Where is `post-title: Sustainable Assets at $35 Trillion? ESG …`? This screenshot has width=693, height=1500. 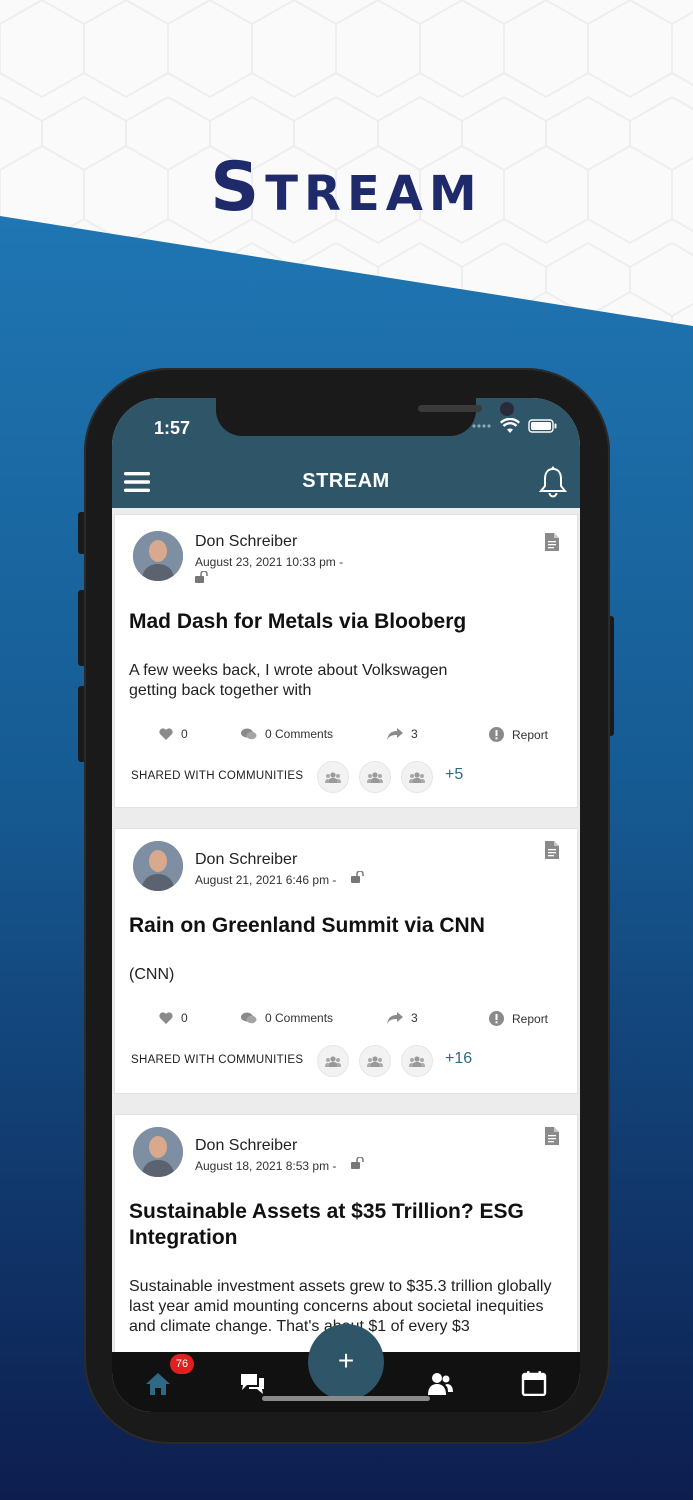 post-title: Sustainable Assets at $35 Trillion? ESG … is located at coordinates (339, 1225).